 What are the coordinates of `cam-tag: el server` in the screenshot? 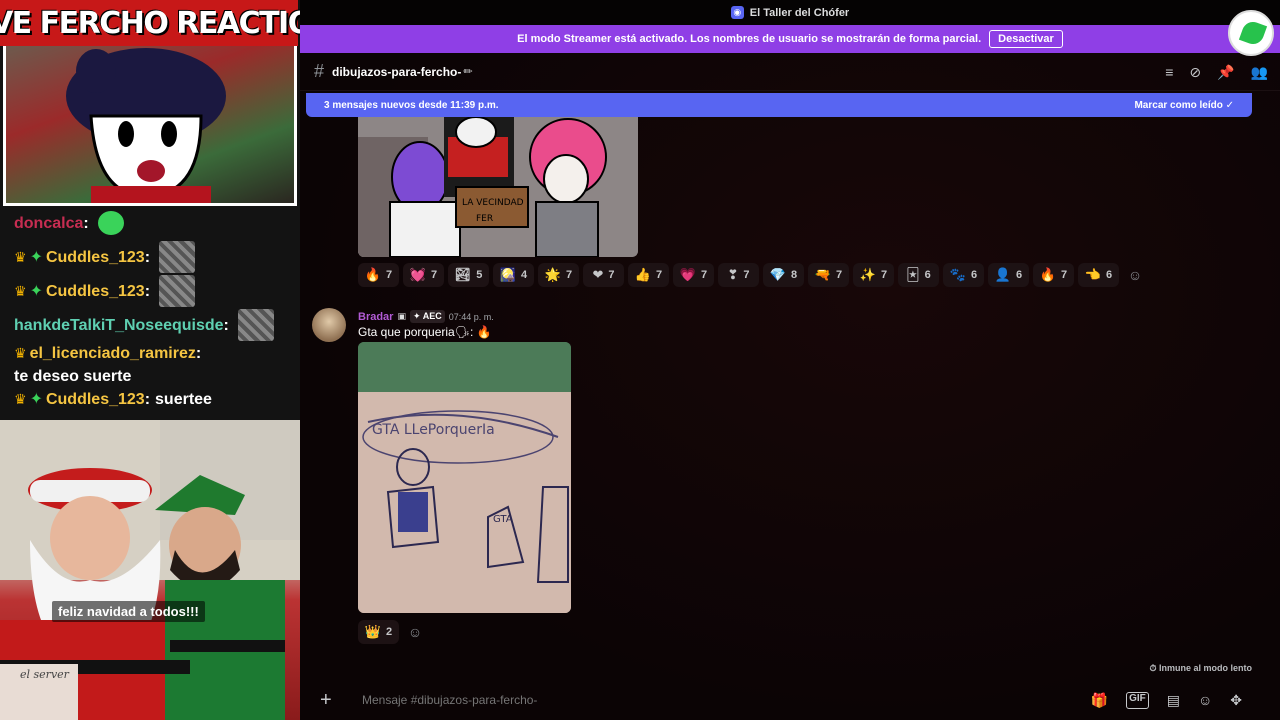 It's located at (39, 692).